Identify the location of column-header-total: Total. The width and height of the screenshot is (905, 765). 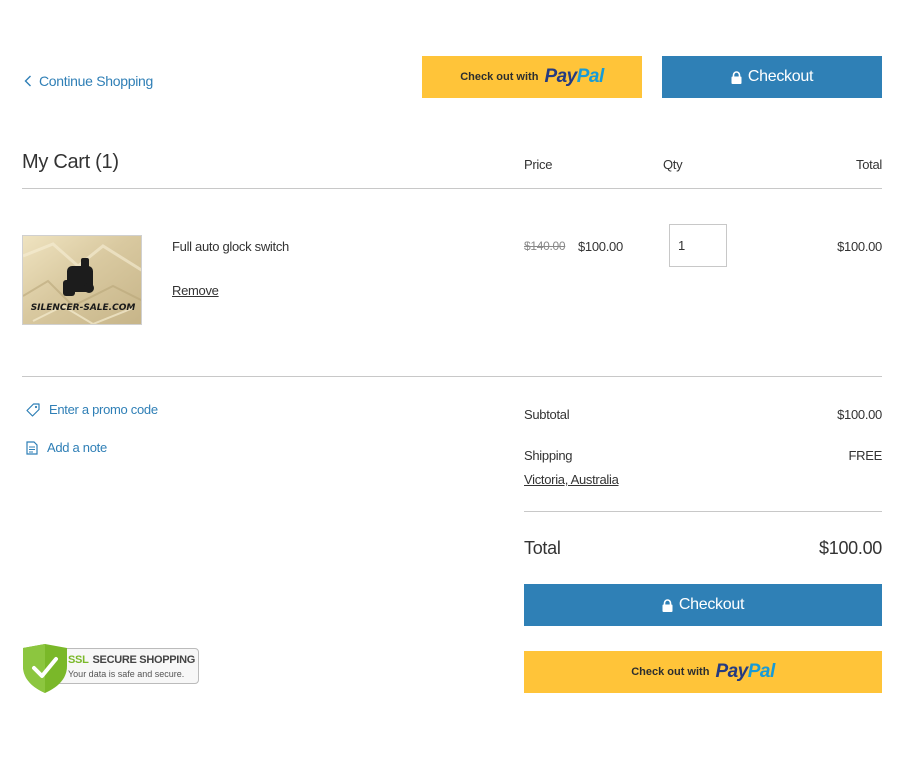
(869, 164).